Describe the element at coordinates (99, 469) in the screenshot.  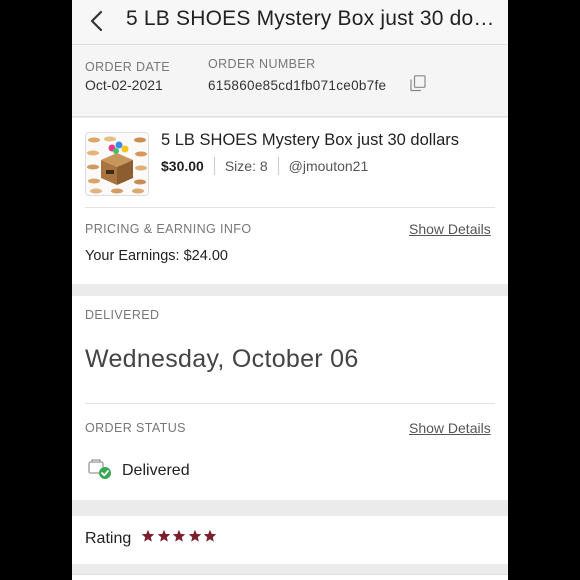
I see `delivered-check-icon` at that location.